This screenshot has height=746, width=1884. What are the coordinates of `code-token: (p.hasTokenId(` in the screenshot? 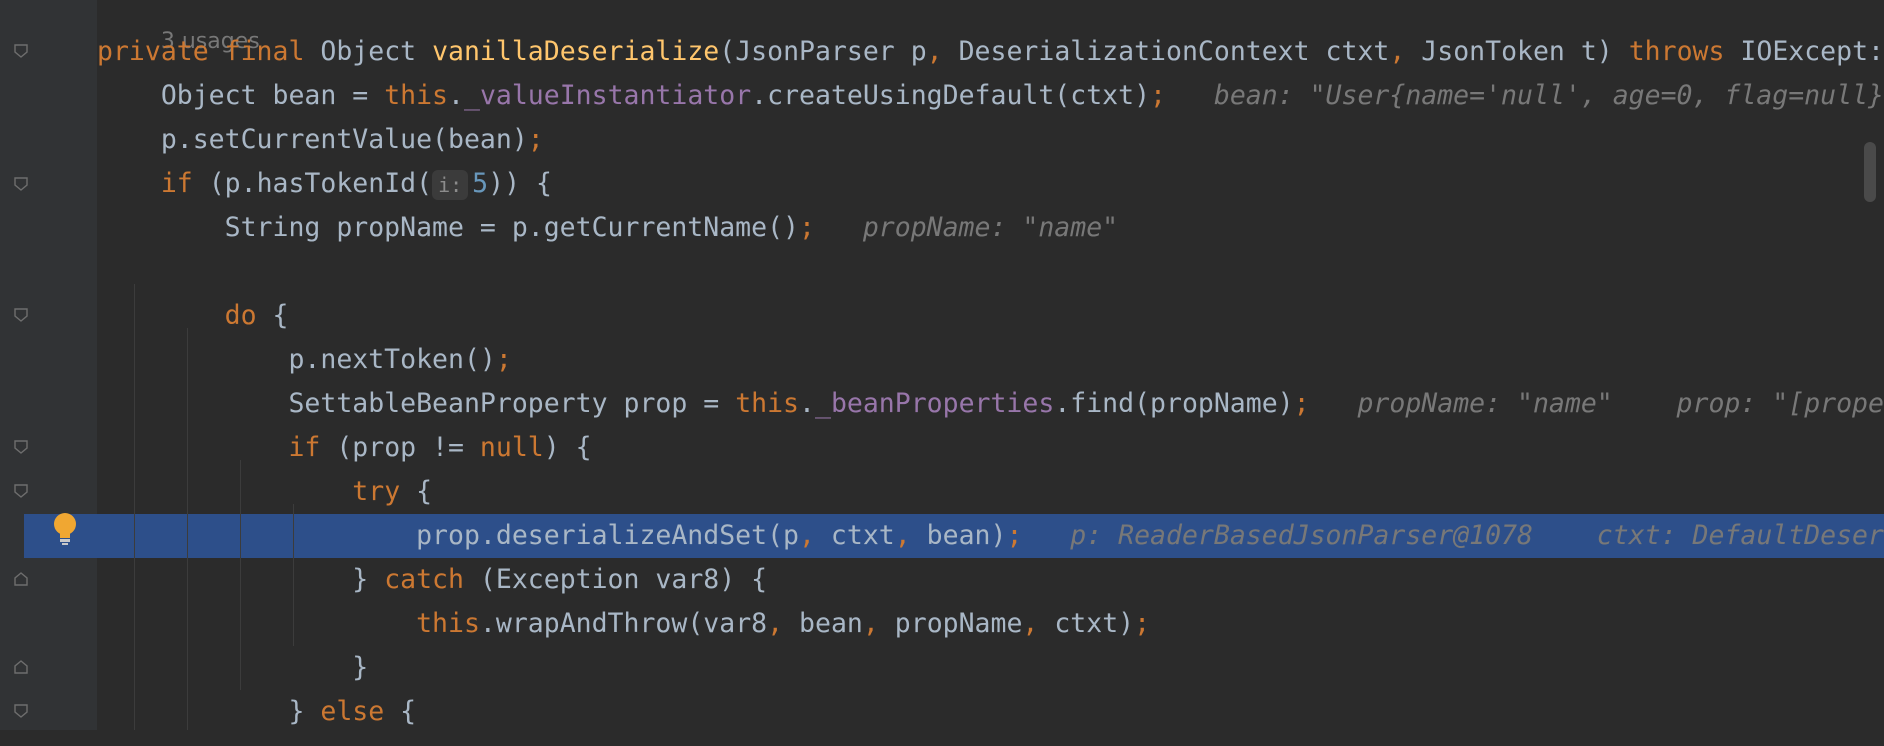 It's located at (320, 183).